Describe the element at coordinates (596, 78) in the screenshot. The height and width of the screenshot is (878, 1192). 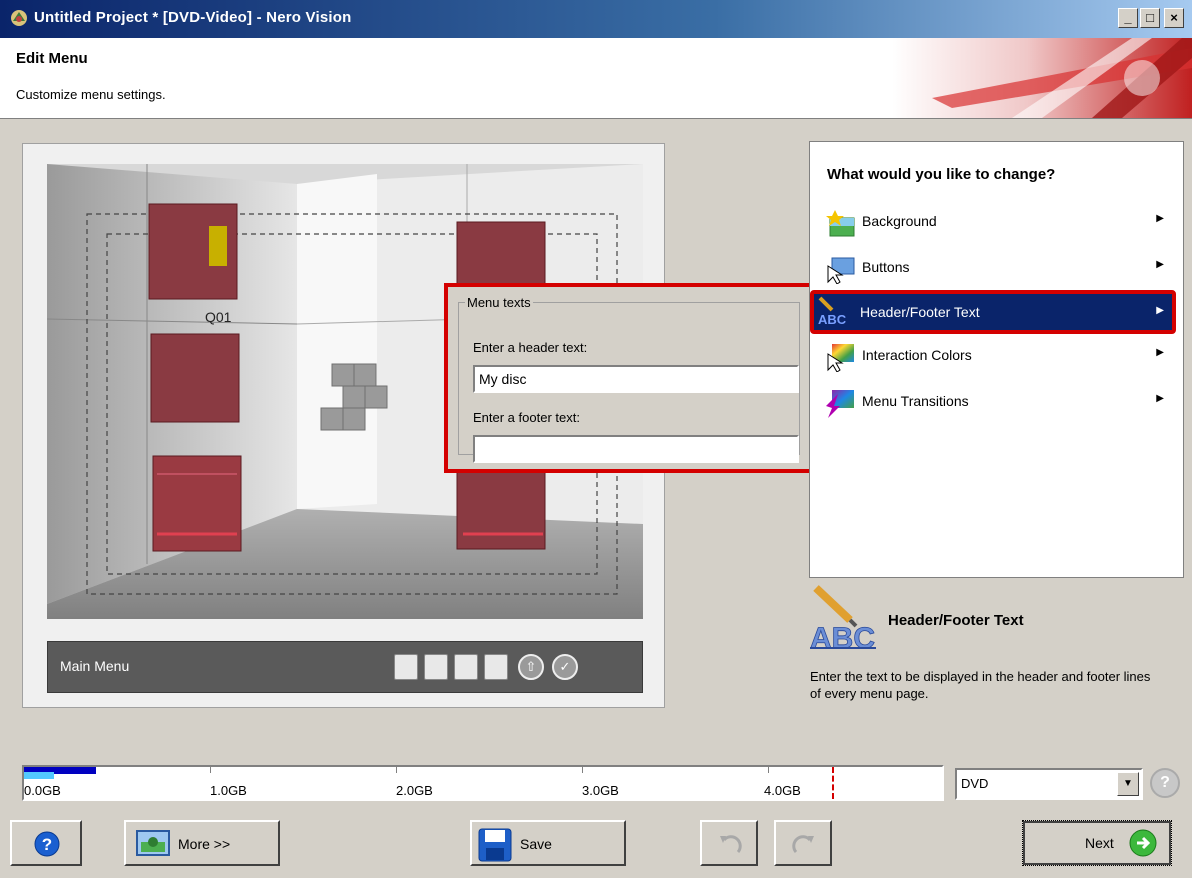
I see `page-header: Edit Menu Customize menu settings.` at that location.